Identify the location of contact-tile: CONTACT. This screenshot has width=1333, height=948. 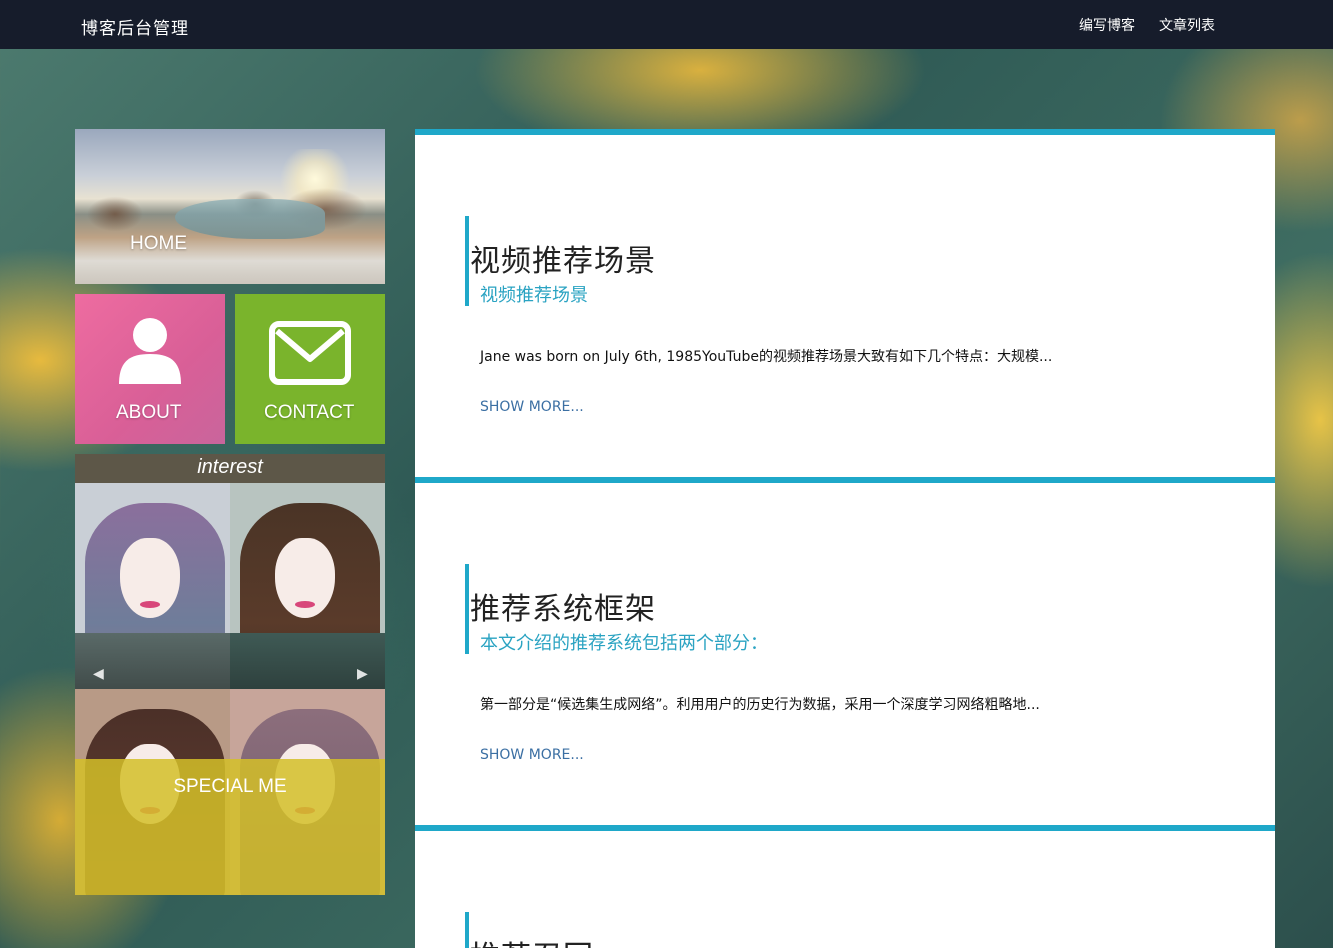
(310, 369).